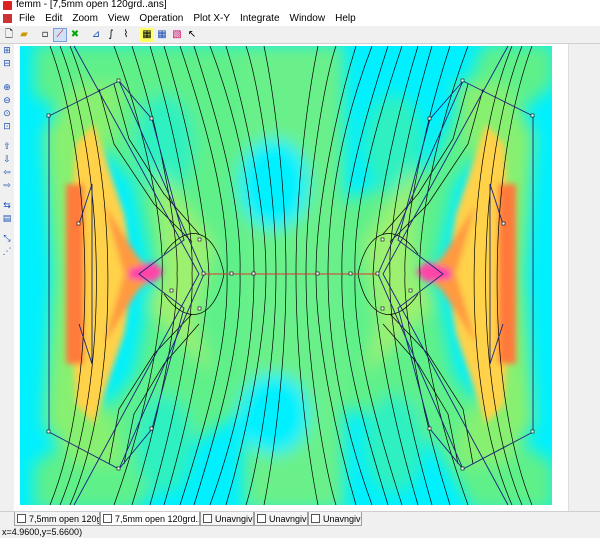 The height and width of the screenshot is (538, 600). I want to click on vector-plot-icon: ▧, so click(177, 35).